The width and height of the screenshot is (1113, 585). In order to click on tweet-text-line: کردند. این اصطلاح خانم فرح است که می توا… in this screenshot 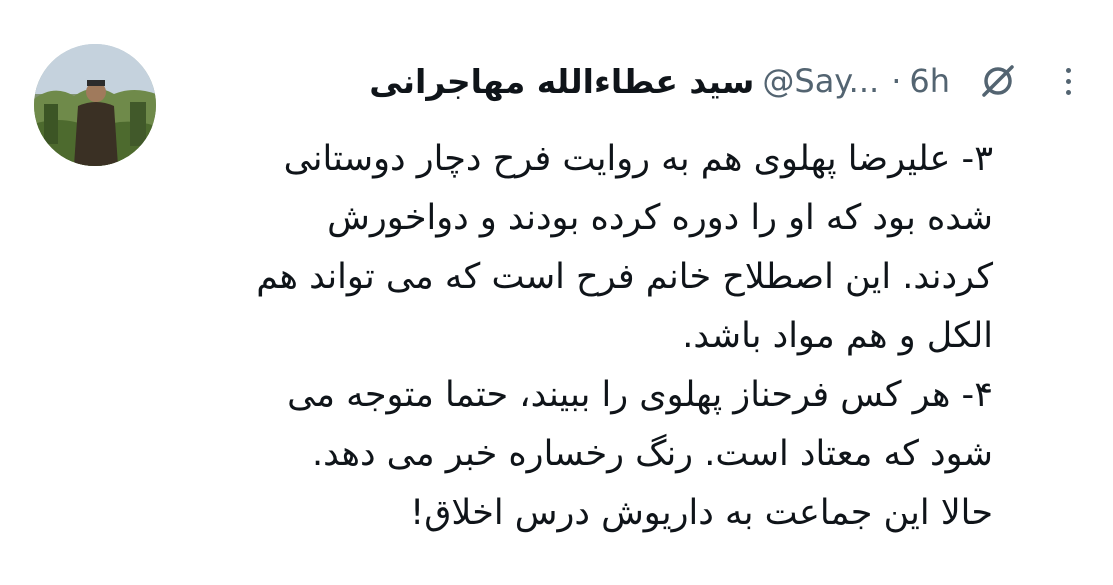, I will do `click(624, 277)`.